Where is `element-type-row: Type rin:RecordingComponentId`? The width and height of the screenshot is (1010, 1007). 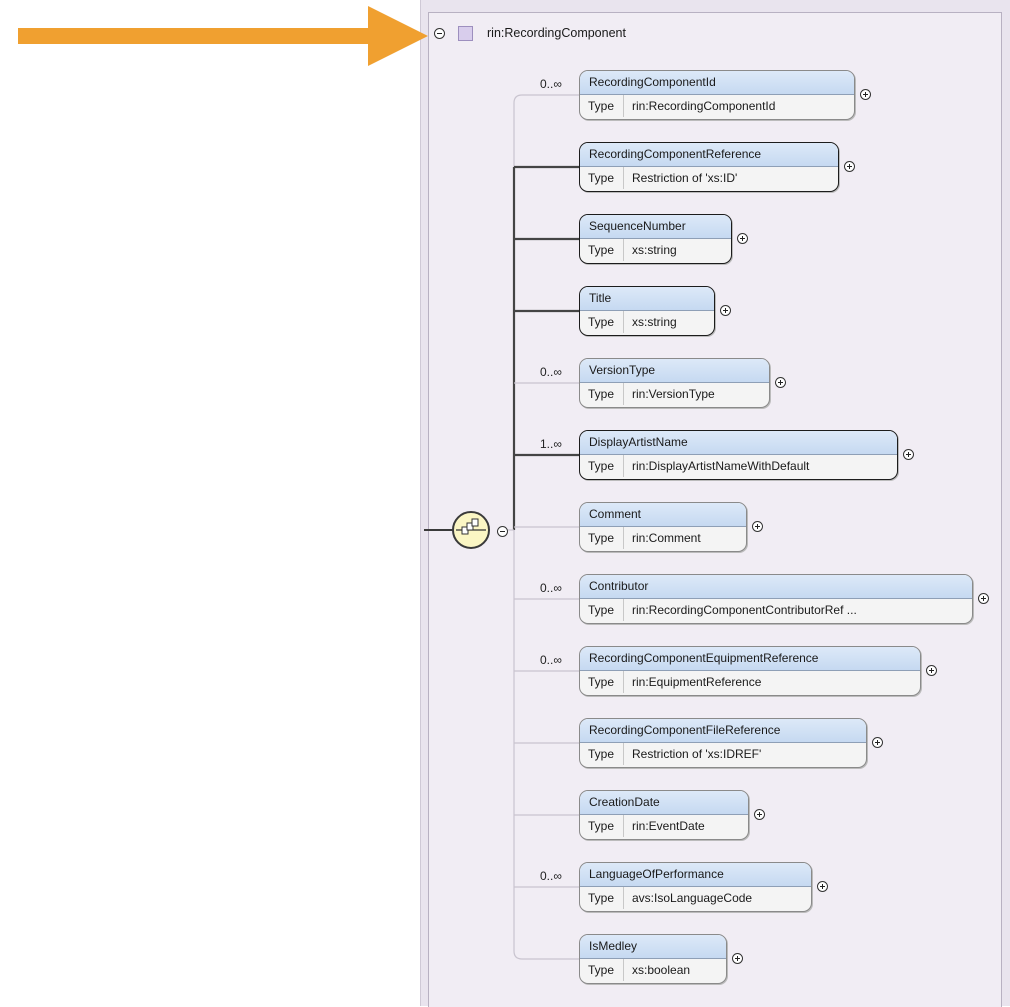
element-type-row: Type rin:RecordingComponentId is located at coordinates (717, 106).